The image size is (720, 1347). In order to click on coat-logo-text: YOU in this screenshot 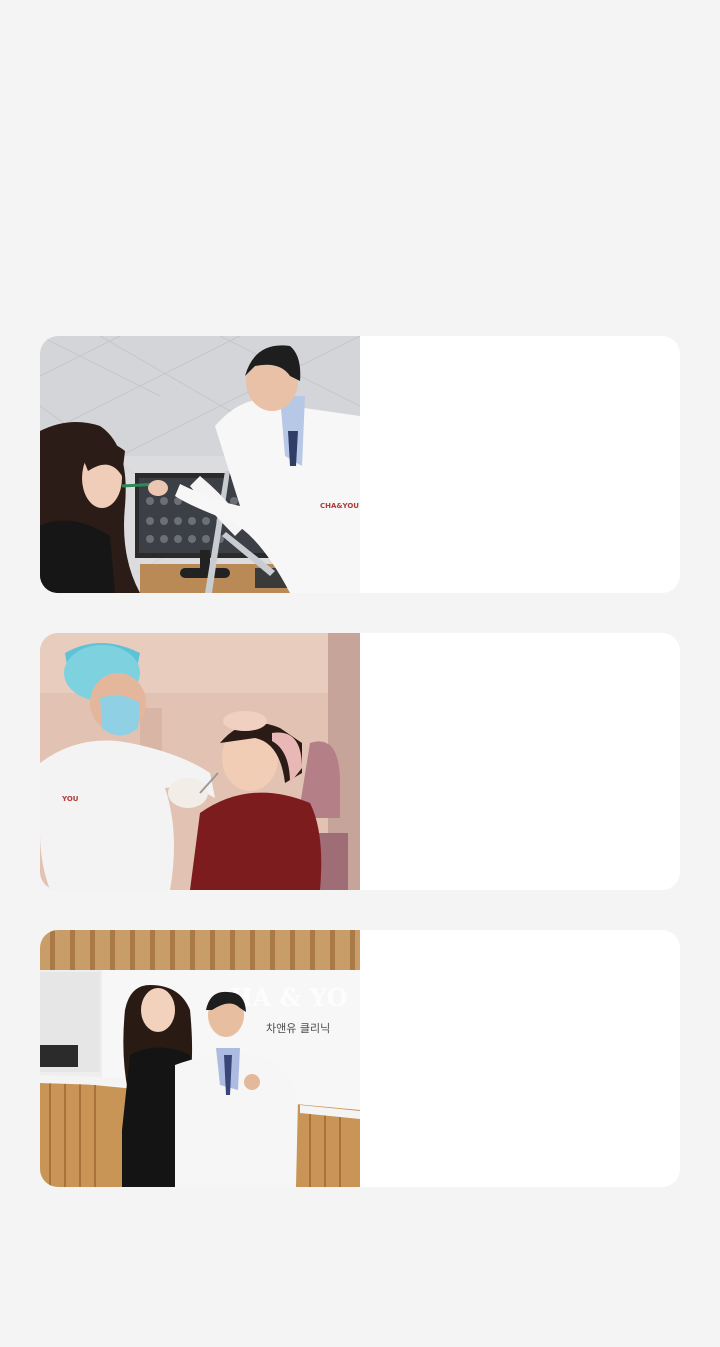, I will do `click(70, 799)`.